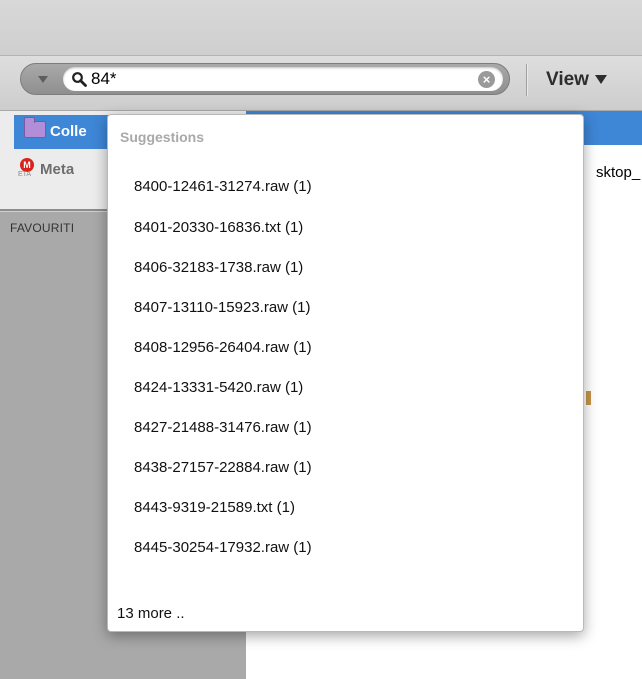 The height and width of the screenshot is (679, 642). Describe the element at coordinates (162, 137) in the screenshot. I see `suggestions-header: Suggestions` at that location.